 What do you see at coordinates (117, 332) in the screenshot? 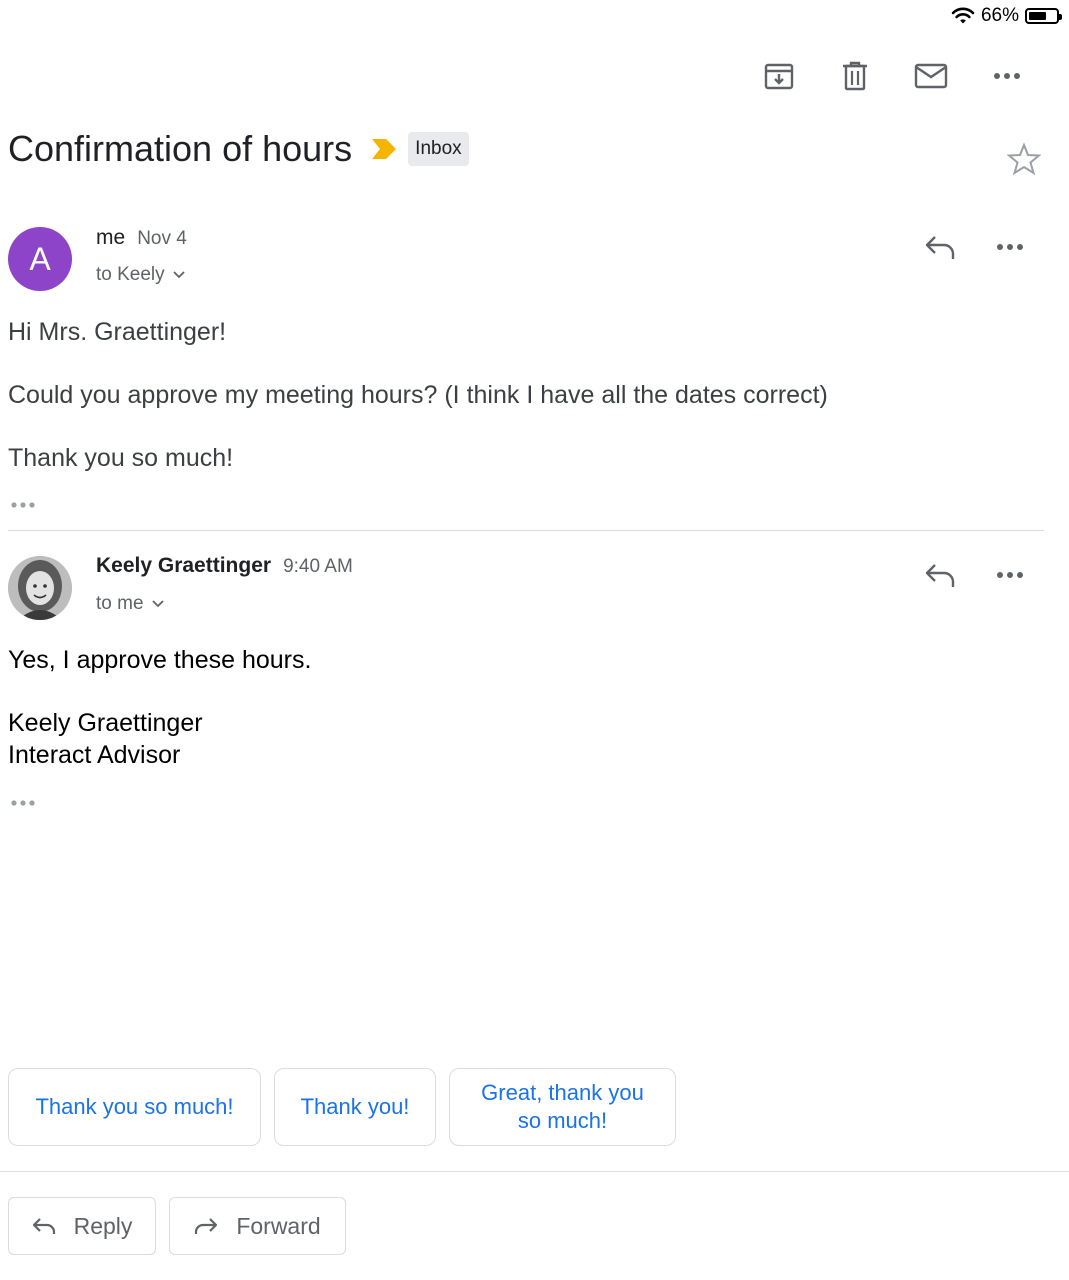
I see `message-body-line: Hi Mrs. Graettinger!` at bounding box center [117, 332].